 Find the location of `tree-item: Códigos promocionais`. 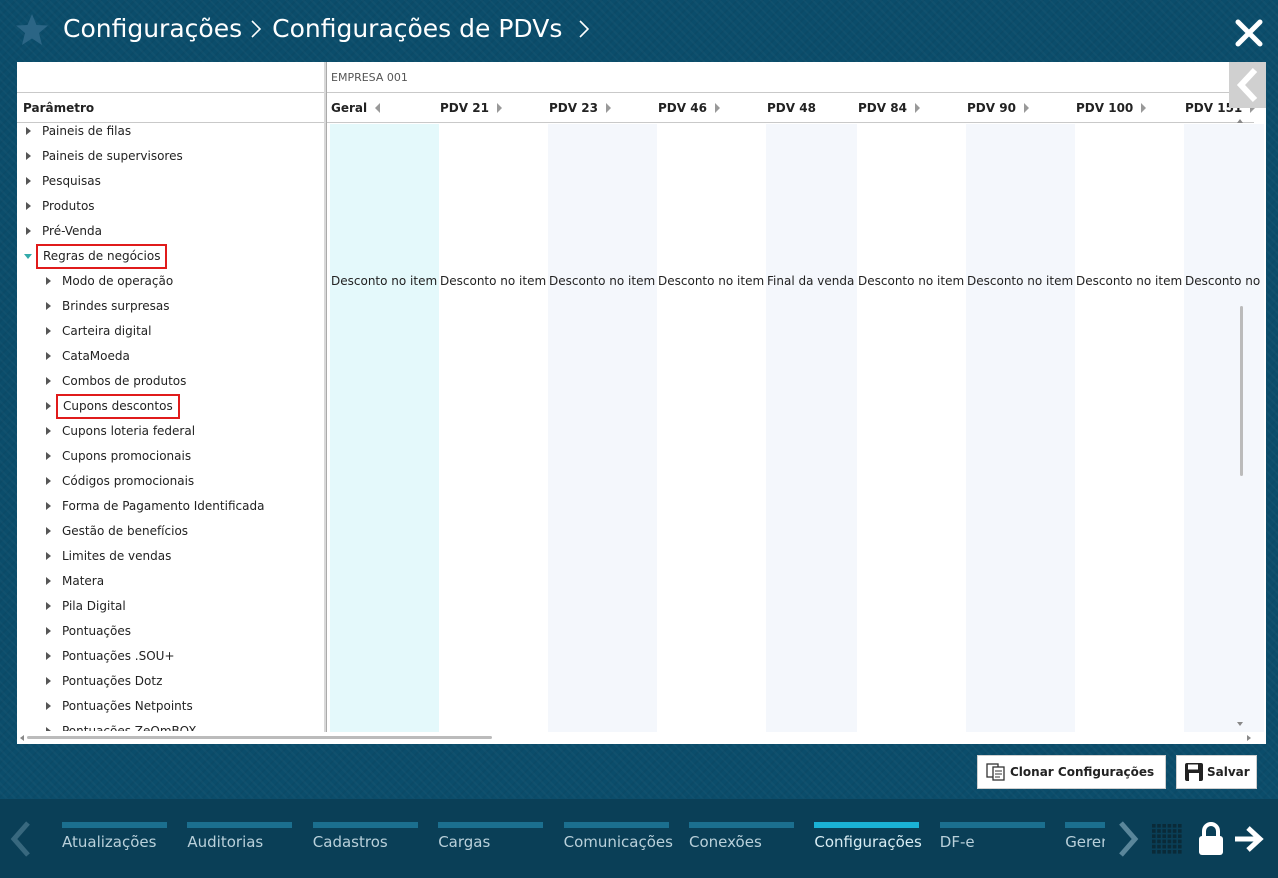

tree-item: Códigos promocionais is located at coordinates (171, 481).